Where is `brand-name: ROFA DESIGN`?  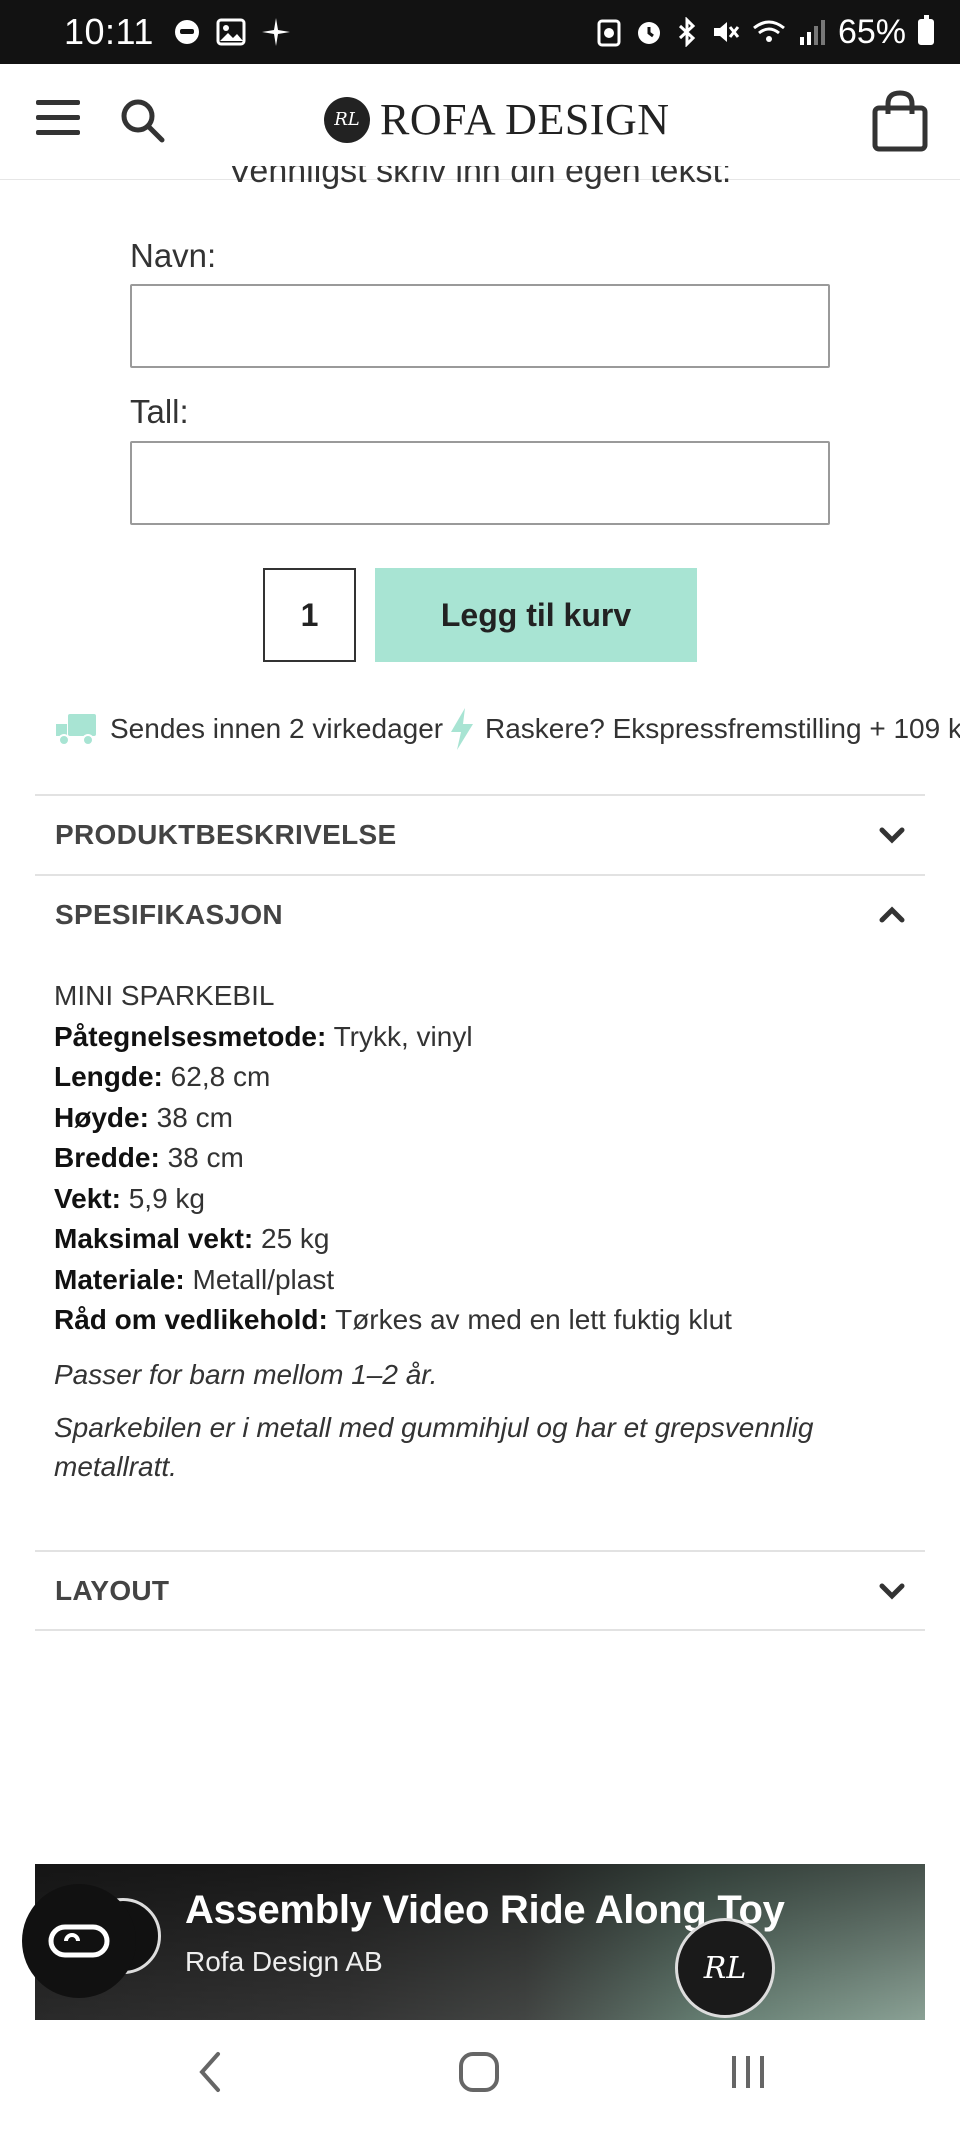
brand-name: ROFA DESIGN is located at coordinates (525, 119).